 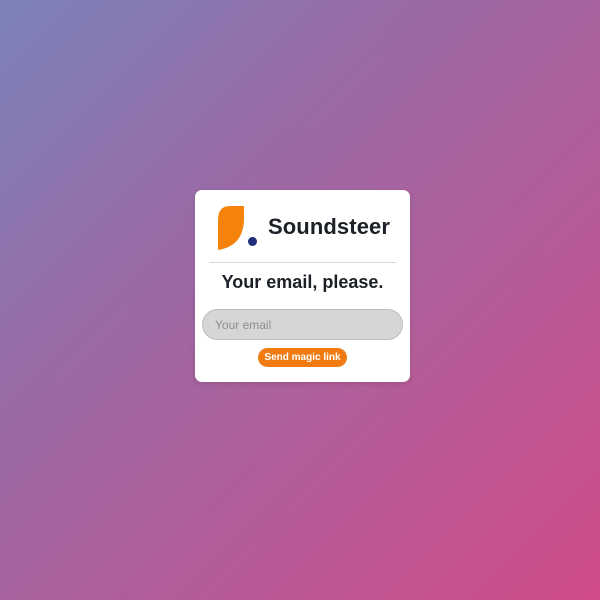 I want to click on form-heading: Your email, please., so click(x=302, y=282).